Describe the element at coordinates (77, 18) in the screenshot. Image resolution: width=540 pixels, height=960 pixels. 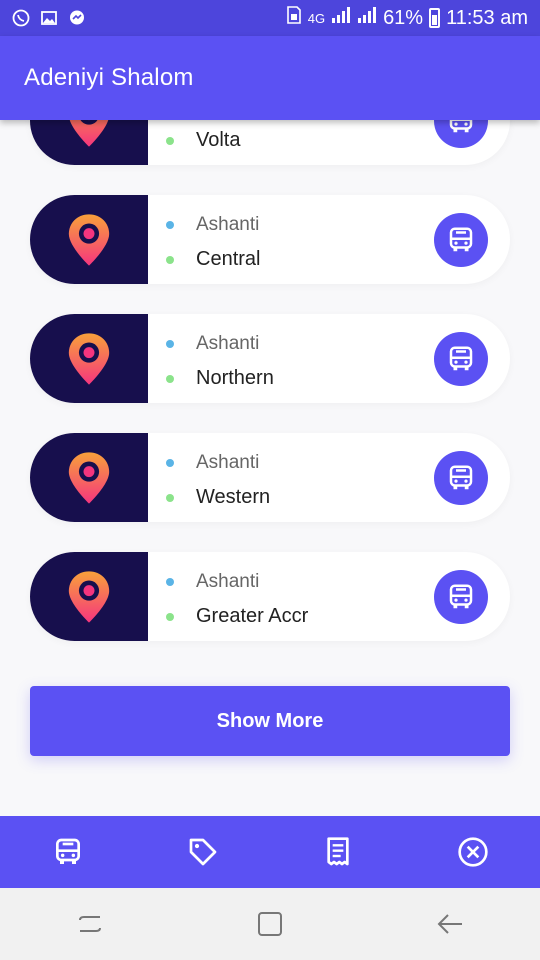
I see `messenger-icon` at that location.